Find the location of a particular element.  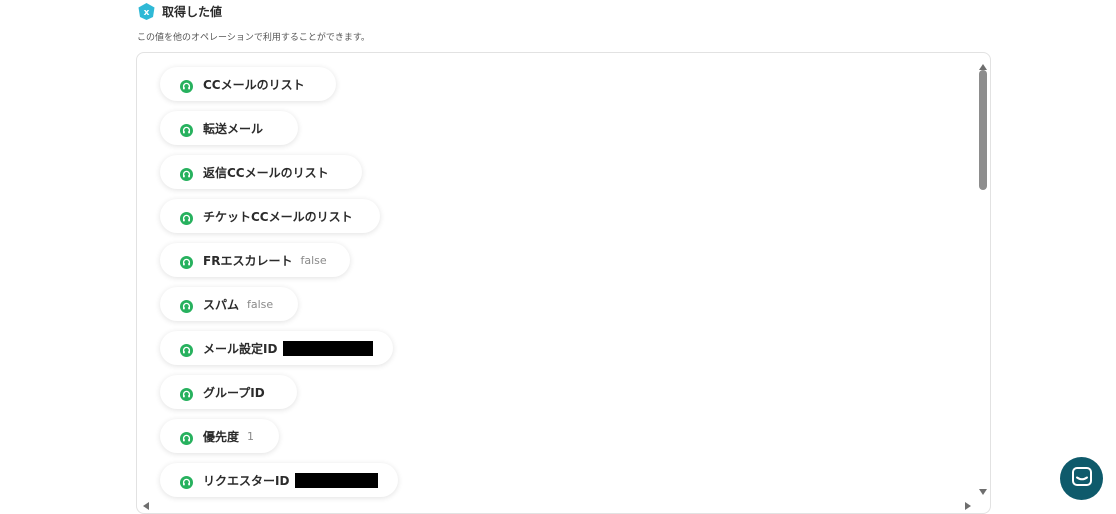

list-item: スパム false is located at coordinates (229, 304).